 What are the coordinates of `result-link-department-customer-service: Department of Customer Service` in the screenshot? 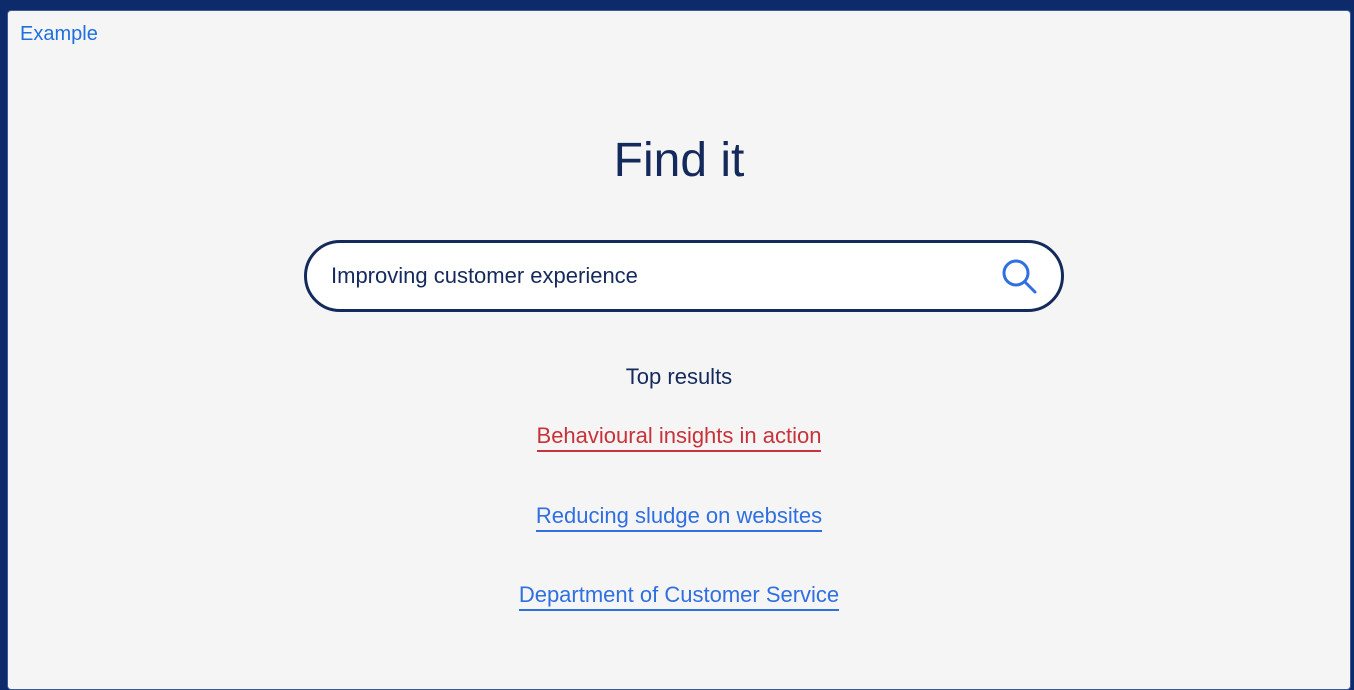 It's located at (679, 596).